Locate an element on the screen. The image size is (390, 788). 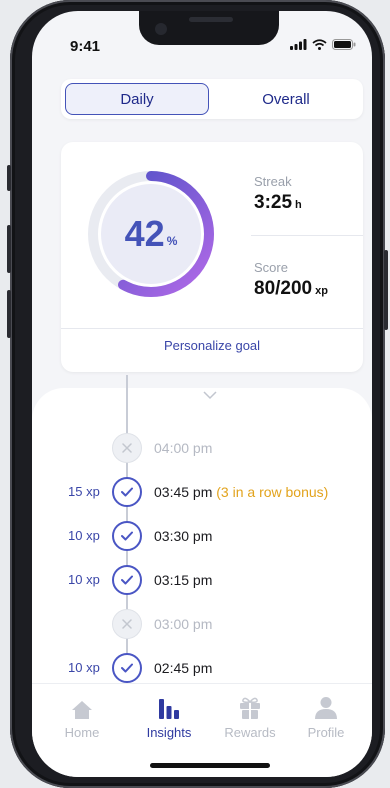
home-icon is located at coordinates (82, 710).